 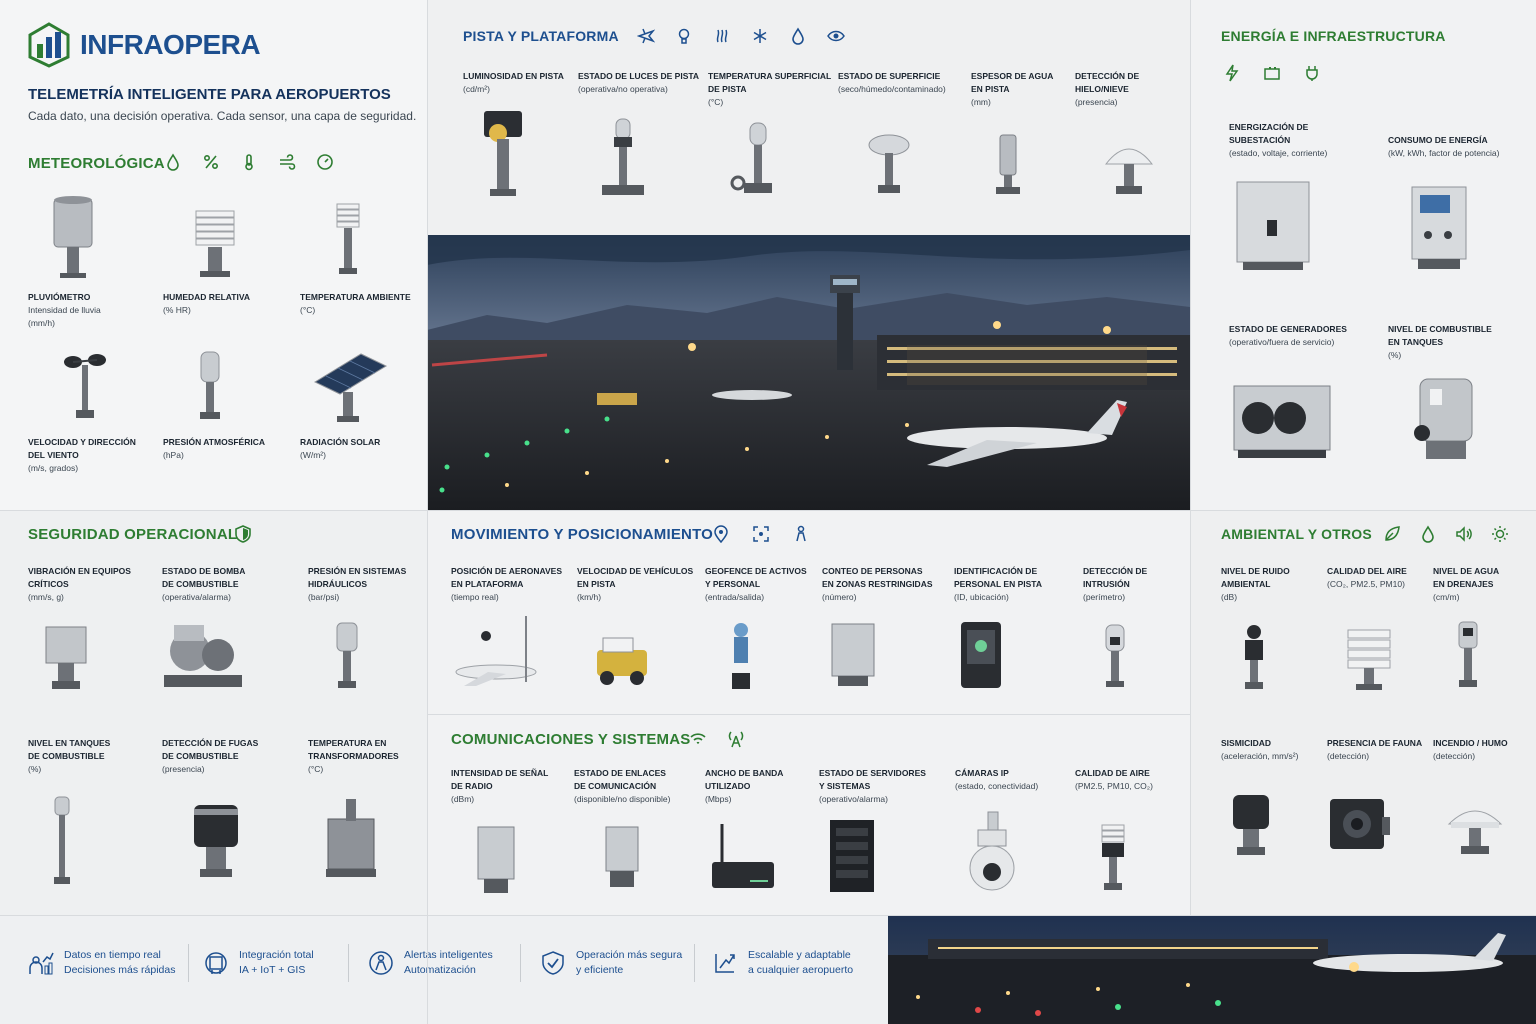 I want to click on meteo-icons, so click(x=249, y=162).